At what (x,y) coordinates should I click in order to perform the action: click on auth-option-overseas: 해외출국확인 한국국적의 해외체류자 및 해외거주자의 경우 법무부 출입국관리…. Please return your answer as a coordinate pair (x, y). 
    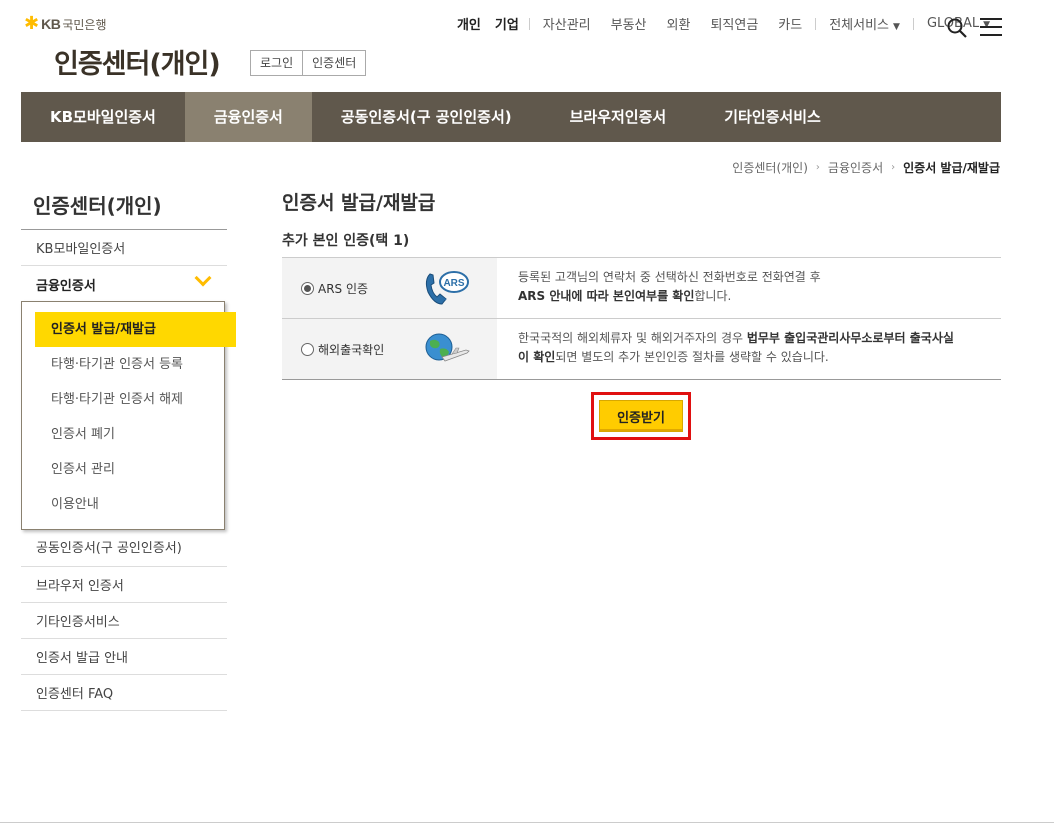
    Looking at the image, I should click on (641, 349).